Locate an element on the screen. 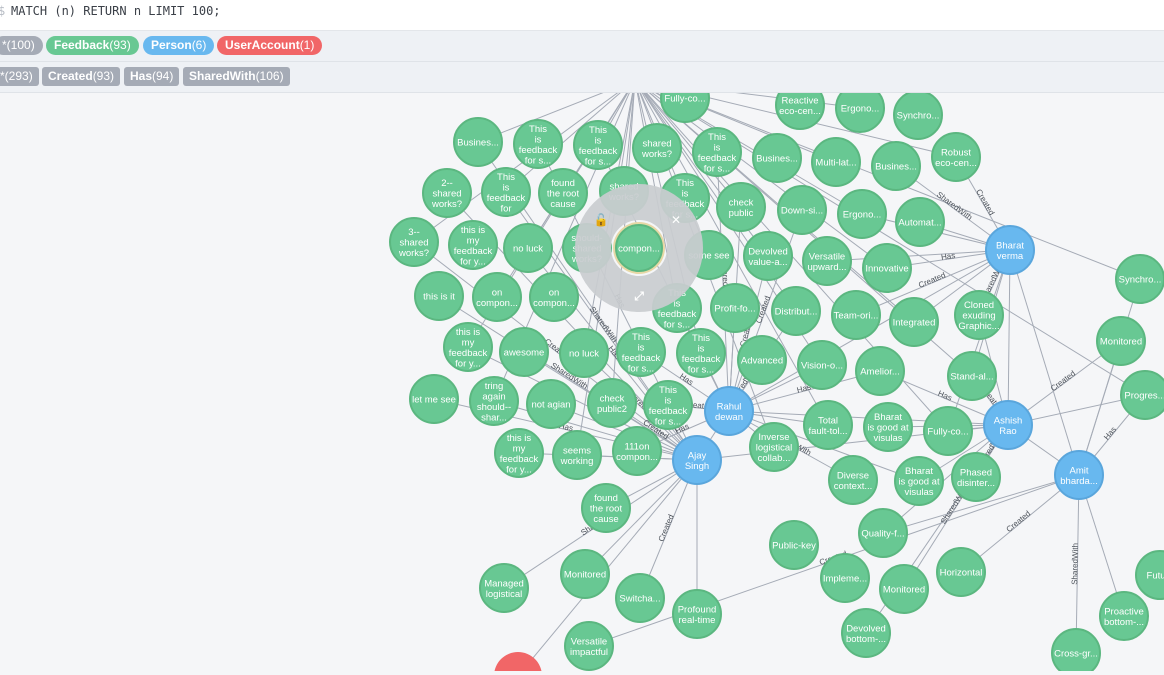 The width and height of the screenshot is (1164, 675). rel-tag-has: Has(94) is located at coordinates (152, 76).